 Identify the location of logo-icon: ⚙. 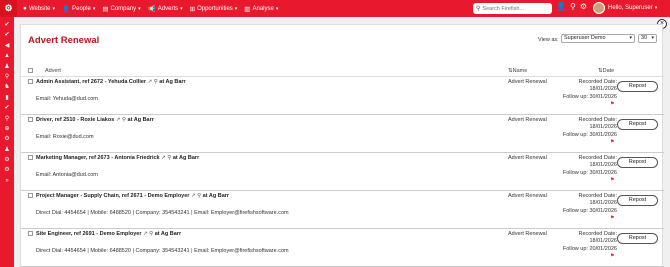
(8, 8).